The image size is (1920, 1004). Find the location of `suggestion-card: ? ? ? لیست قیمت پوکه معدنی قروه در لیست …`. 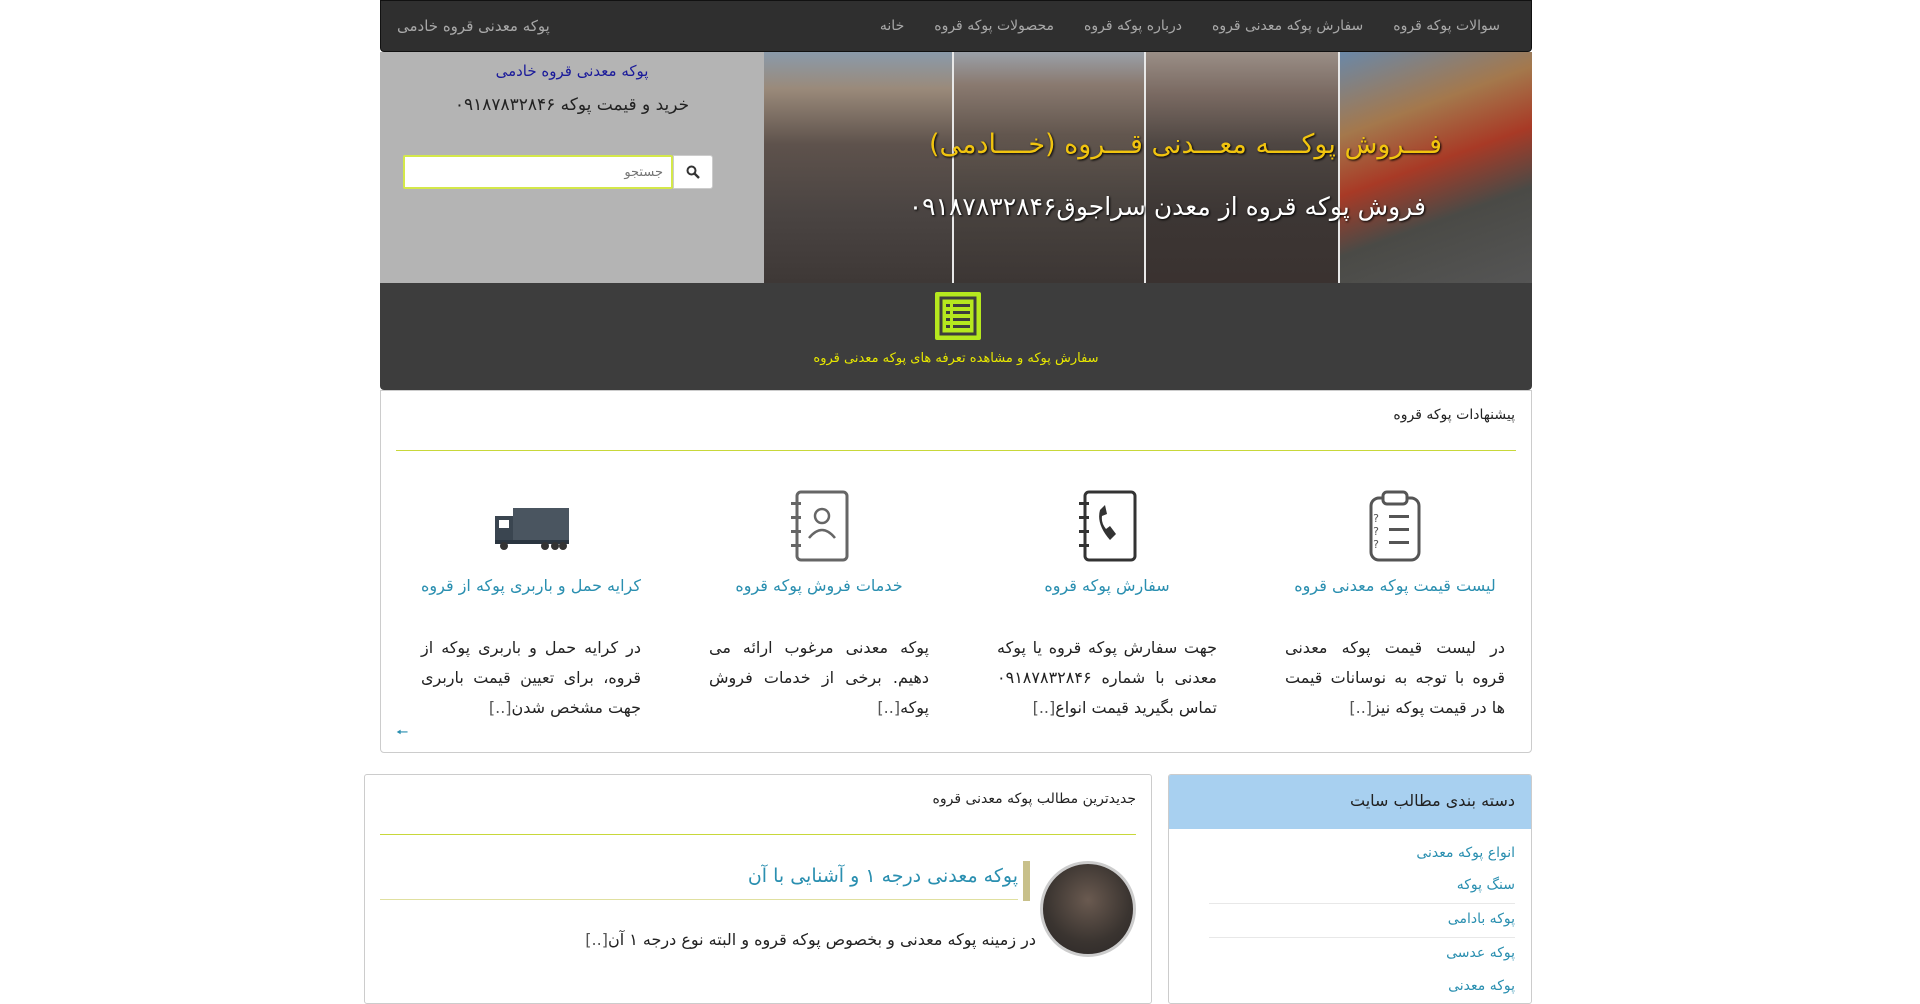

suggestion-card: ? ? ? لیست قیمت پوکه معدنی قروه در لیست … is located at coordinates (1395, 604).